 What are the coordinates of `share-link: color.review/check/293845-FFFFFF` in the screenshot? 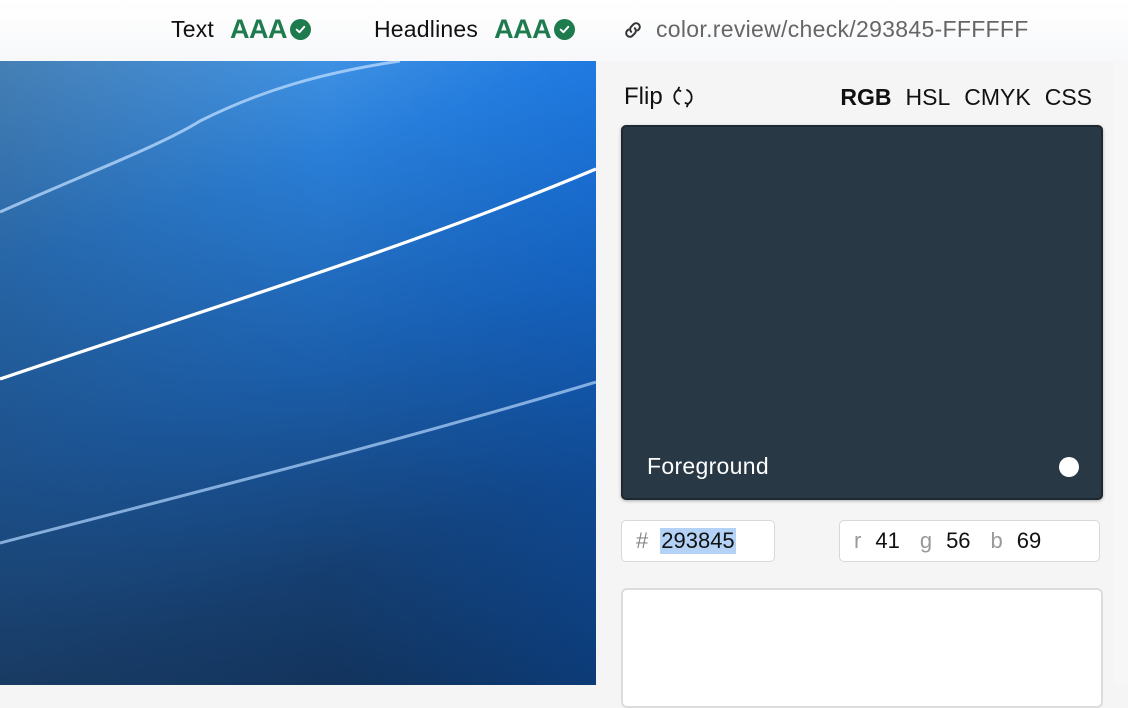 It's located at (825, 29).